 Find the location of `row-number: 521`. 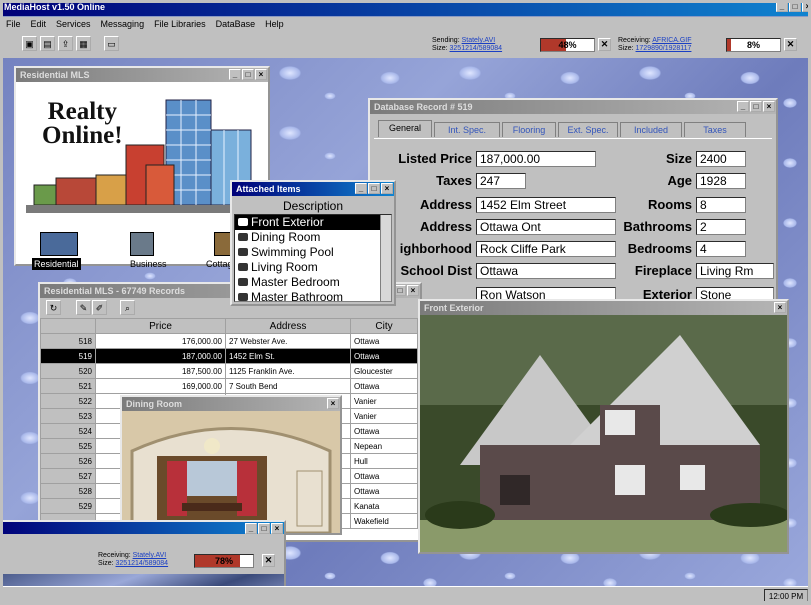

row-number: 521 is located at coordinates (68, 386).